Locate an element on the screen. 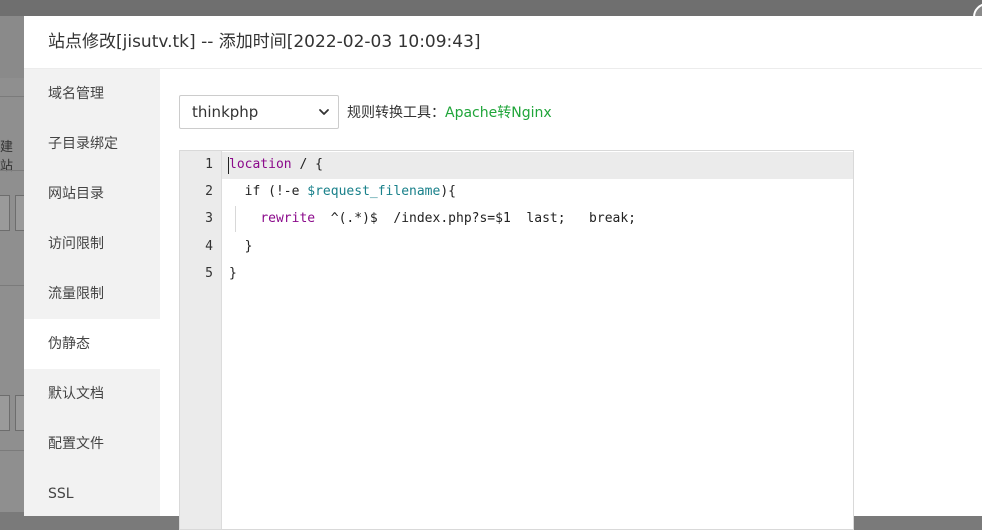  line-number: 2 is located at coordinates (209, 191).